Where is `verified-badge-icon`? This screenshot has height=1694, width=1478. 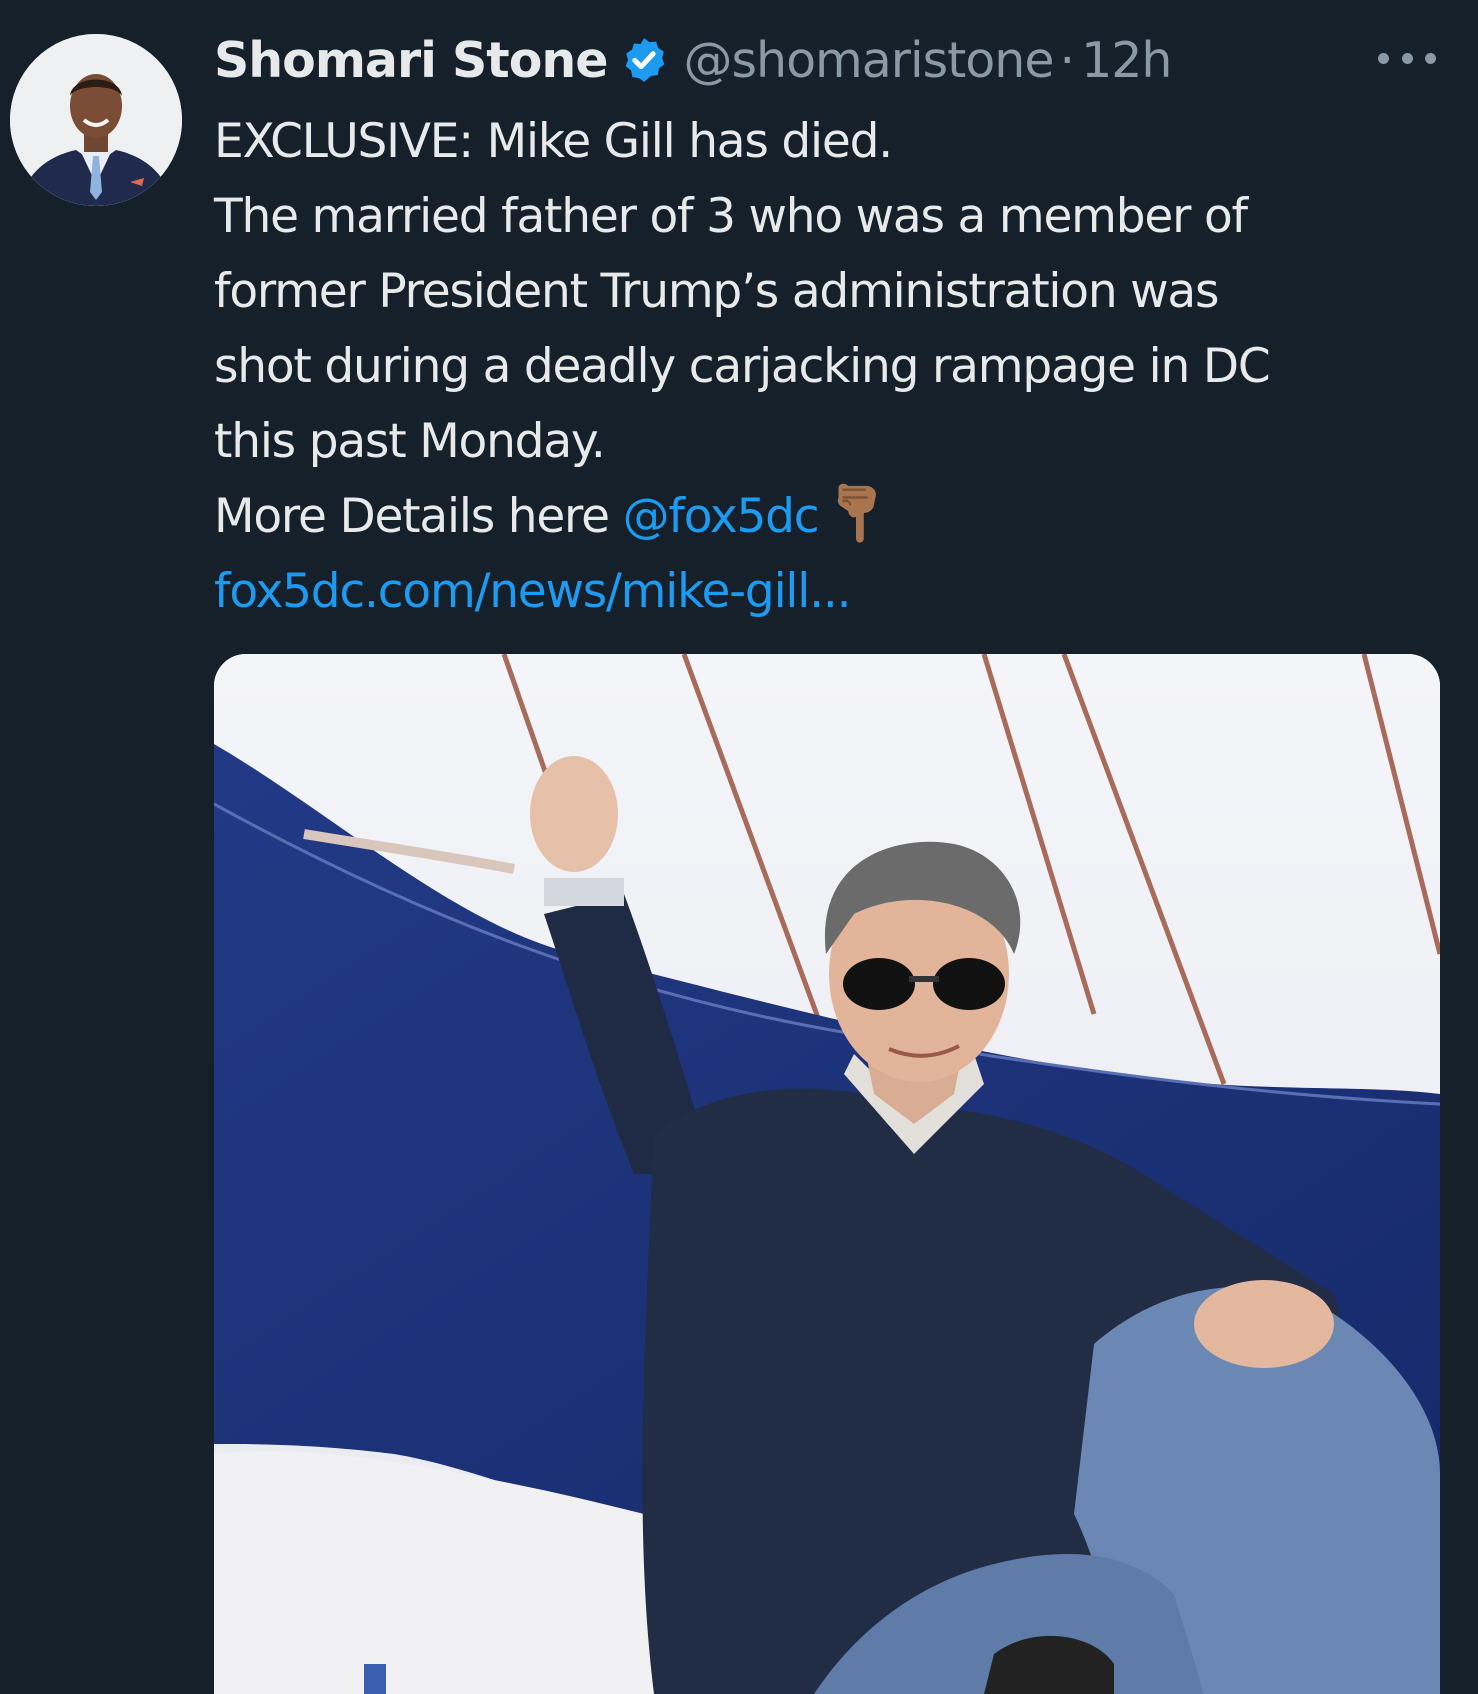 verified-badge-icon is located at coordinates (644, 60).